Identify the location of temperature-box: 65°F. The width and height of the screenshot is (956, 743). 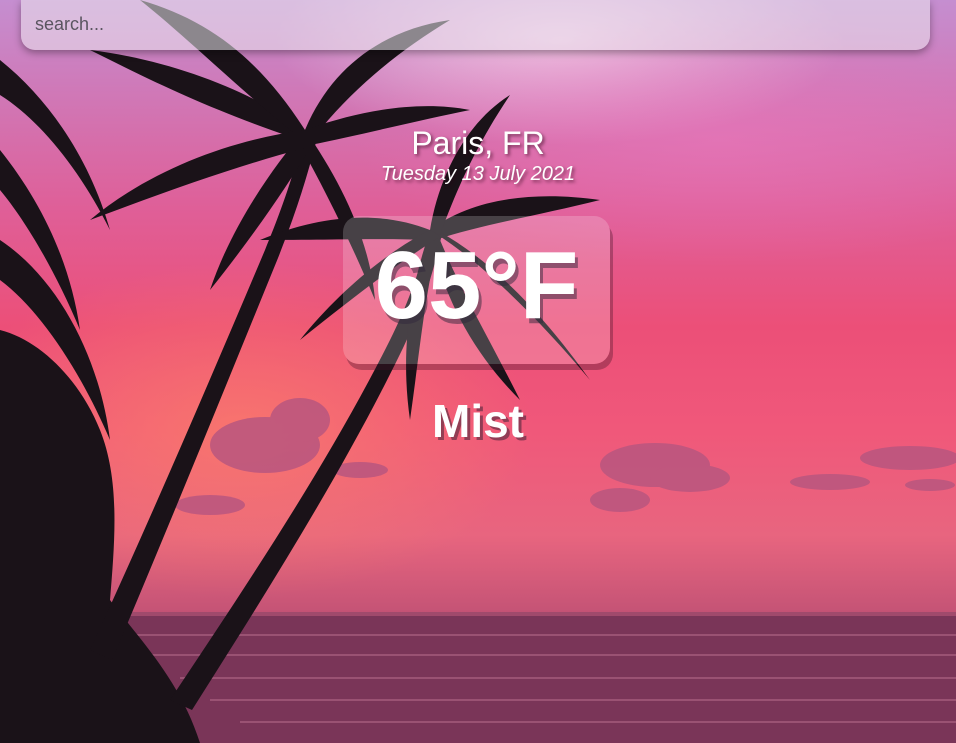
(476, 290).